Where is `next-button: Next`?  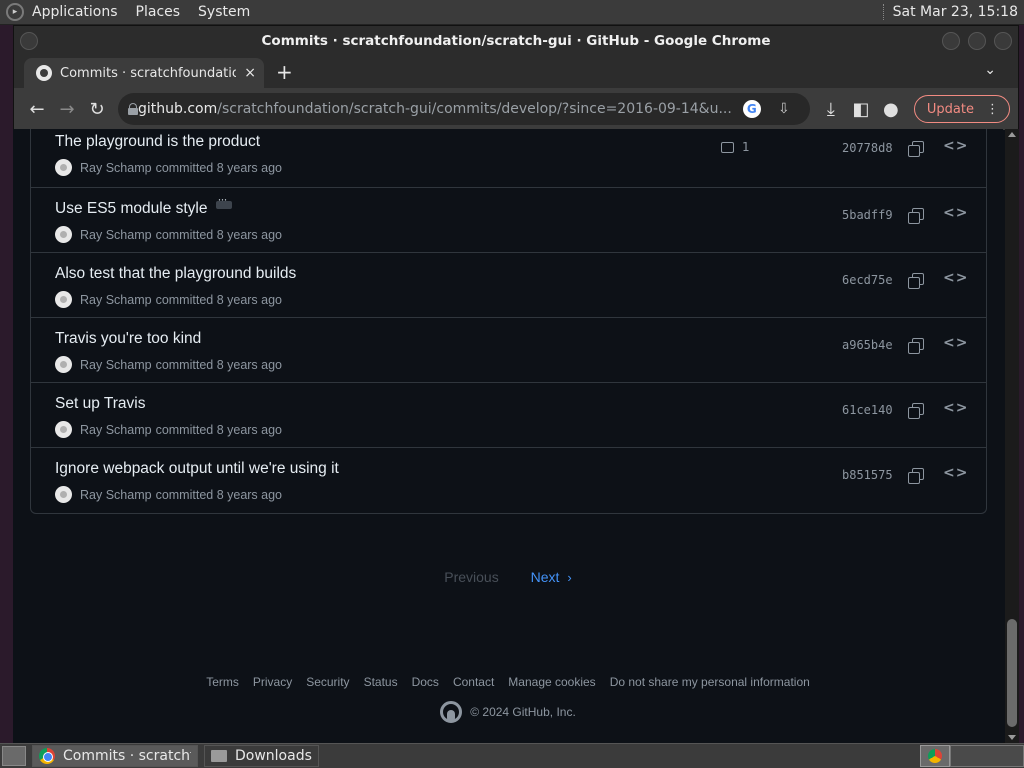
next-button: Next is located at coordinates (545, 577).